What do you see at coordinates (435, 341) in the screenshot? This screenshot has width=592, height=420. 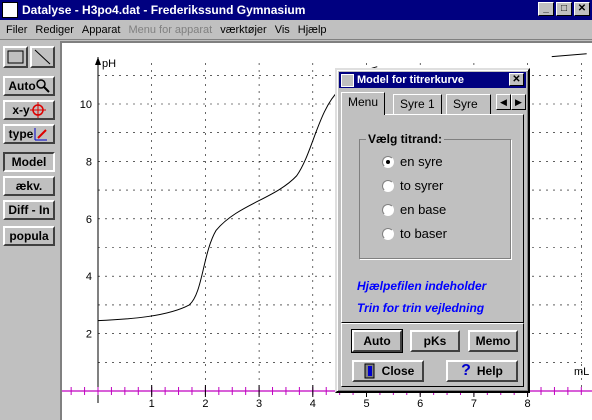 I see `pks-button: pKs` at bounding box center [435, 341].